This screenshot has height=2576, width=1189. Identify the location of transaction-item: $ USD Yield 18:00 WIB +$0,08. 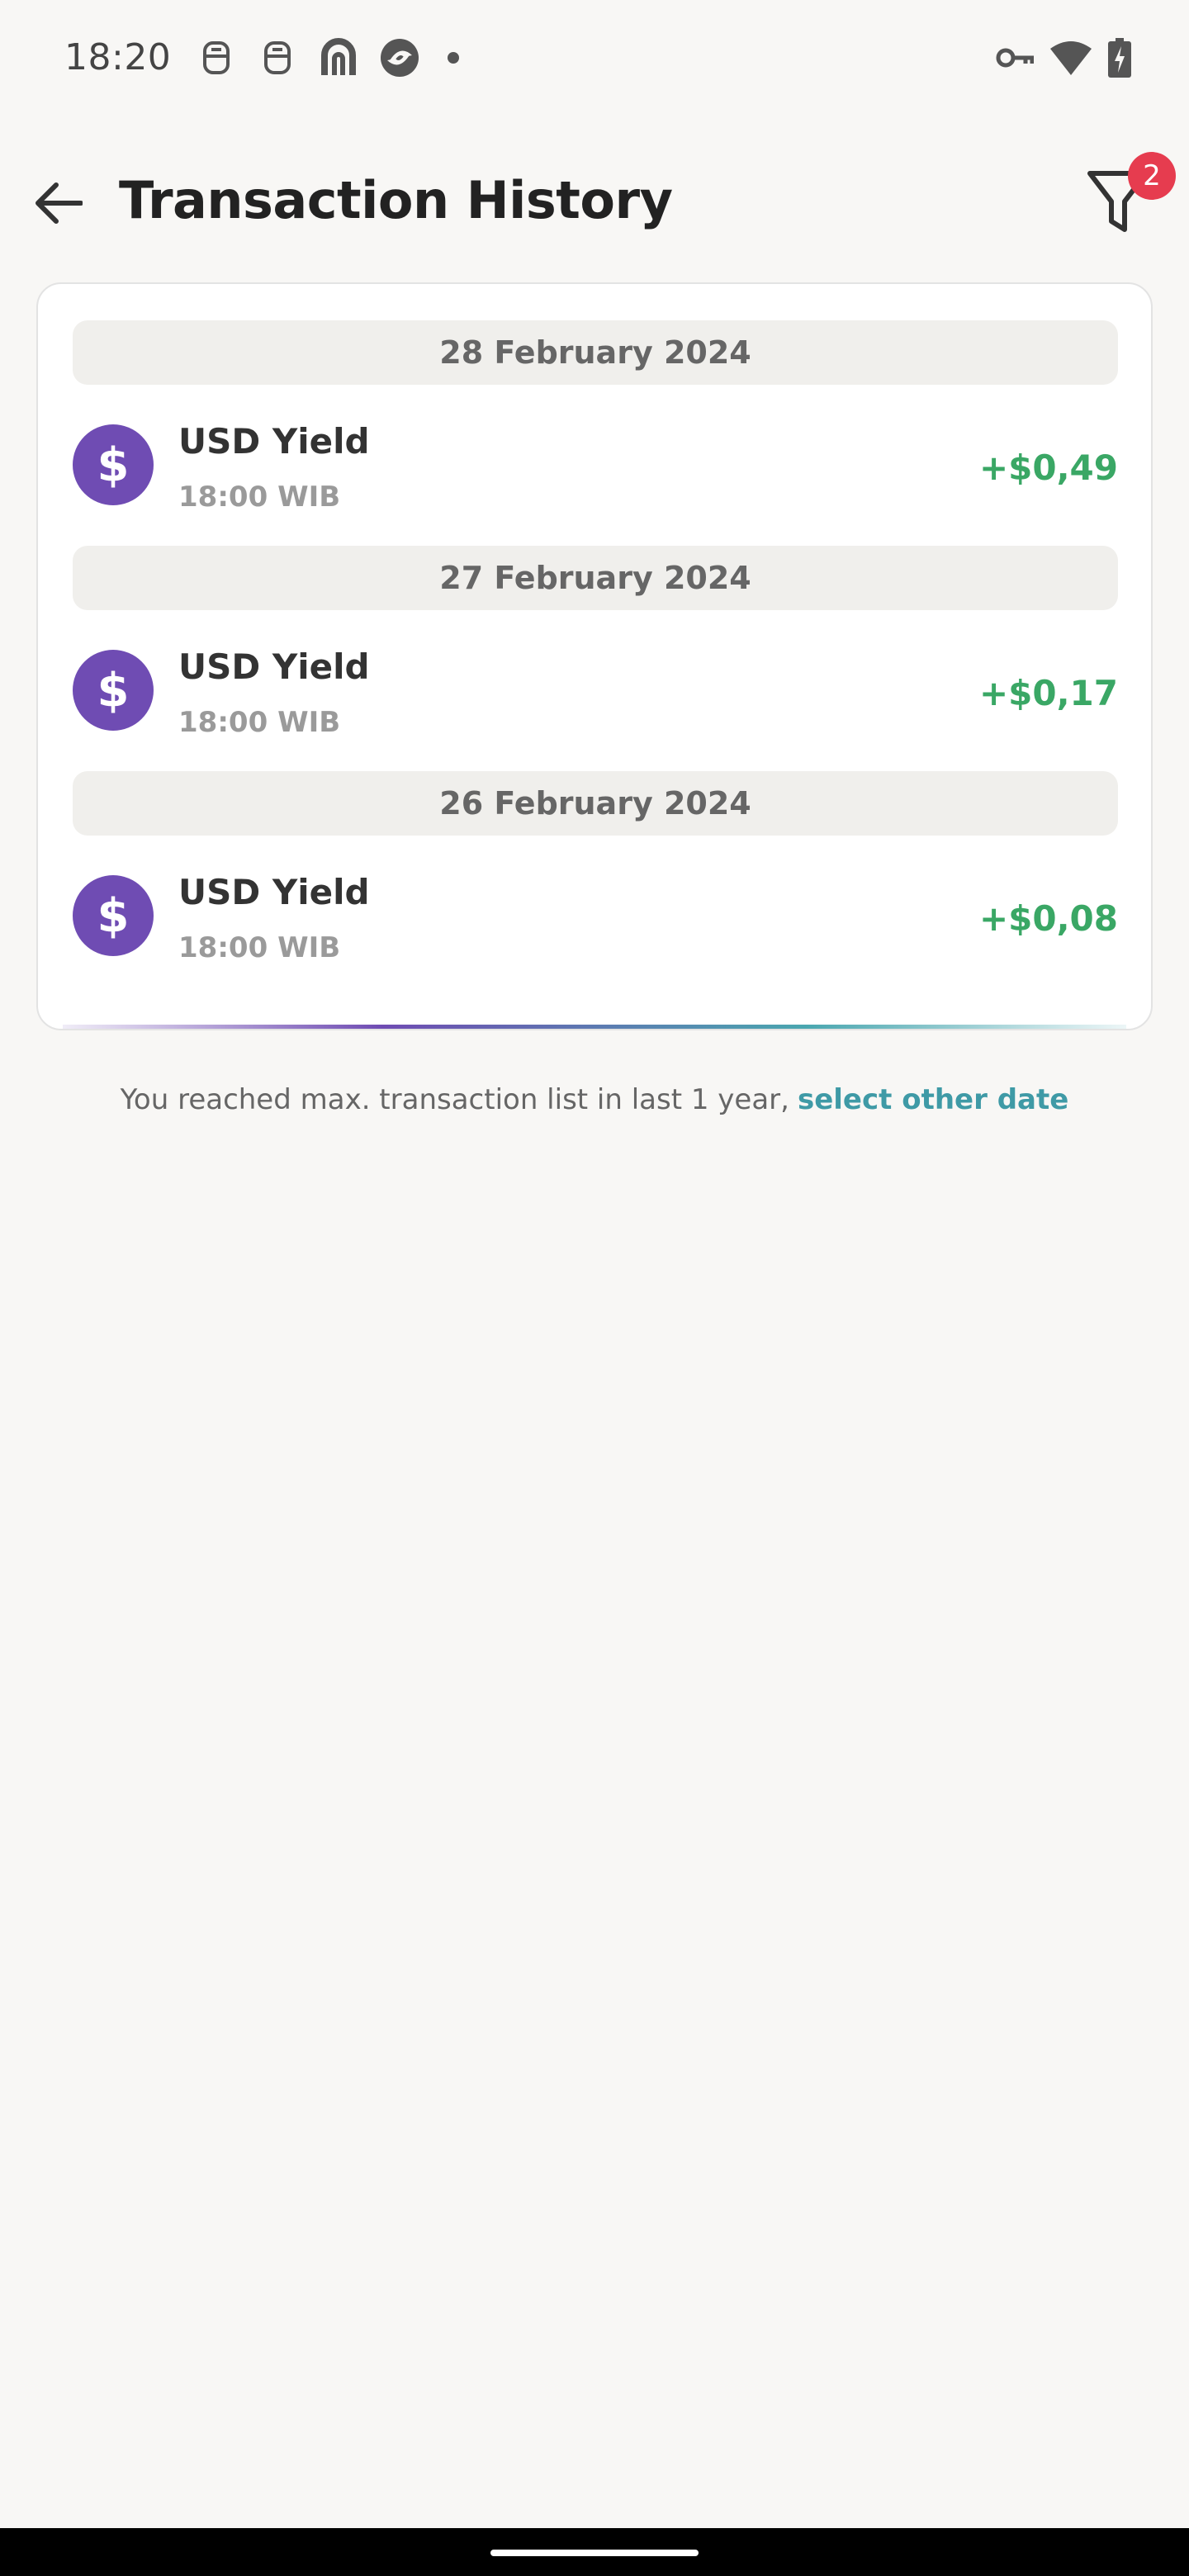
(595, 913).